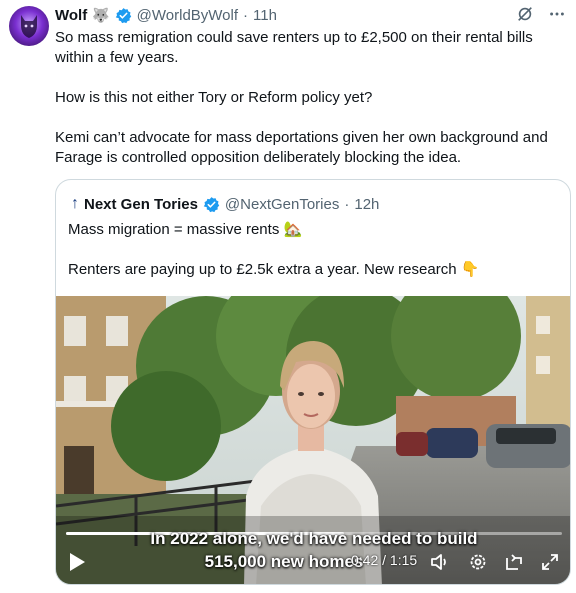 The image size is (576, 593). Describe the element at coordinates (550, 562) in the screenshot. I see `fullscreen-icon` at that location.